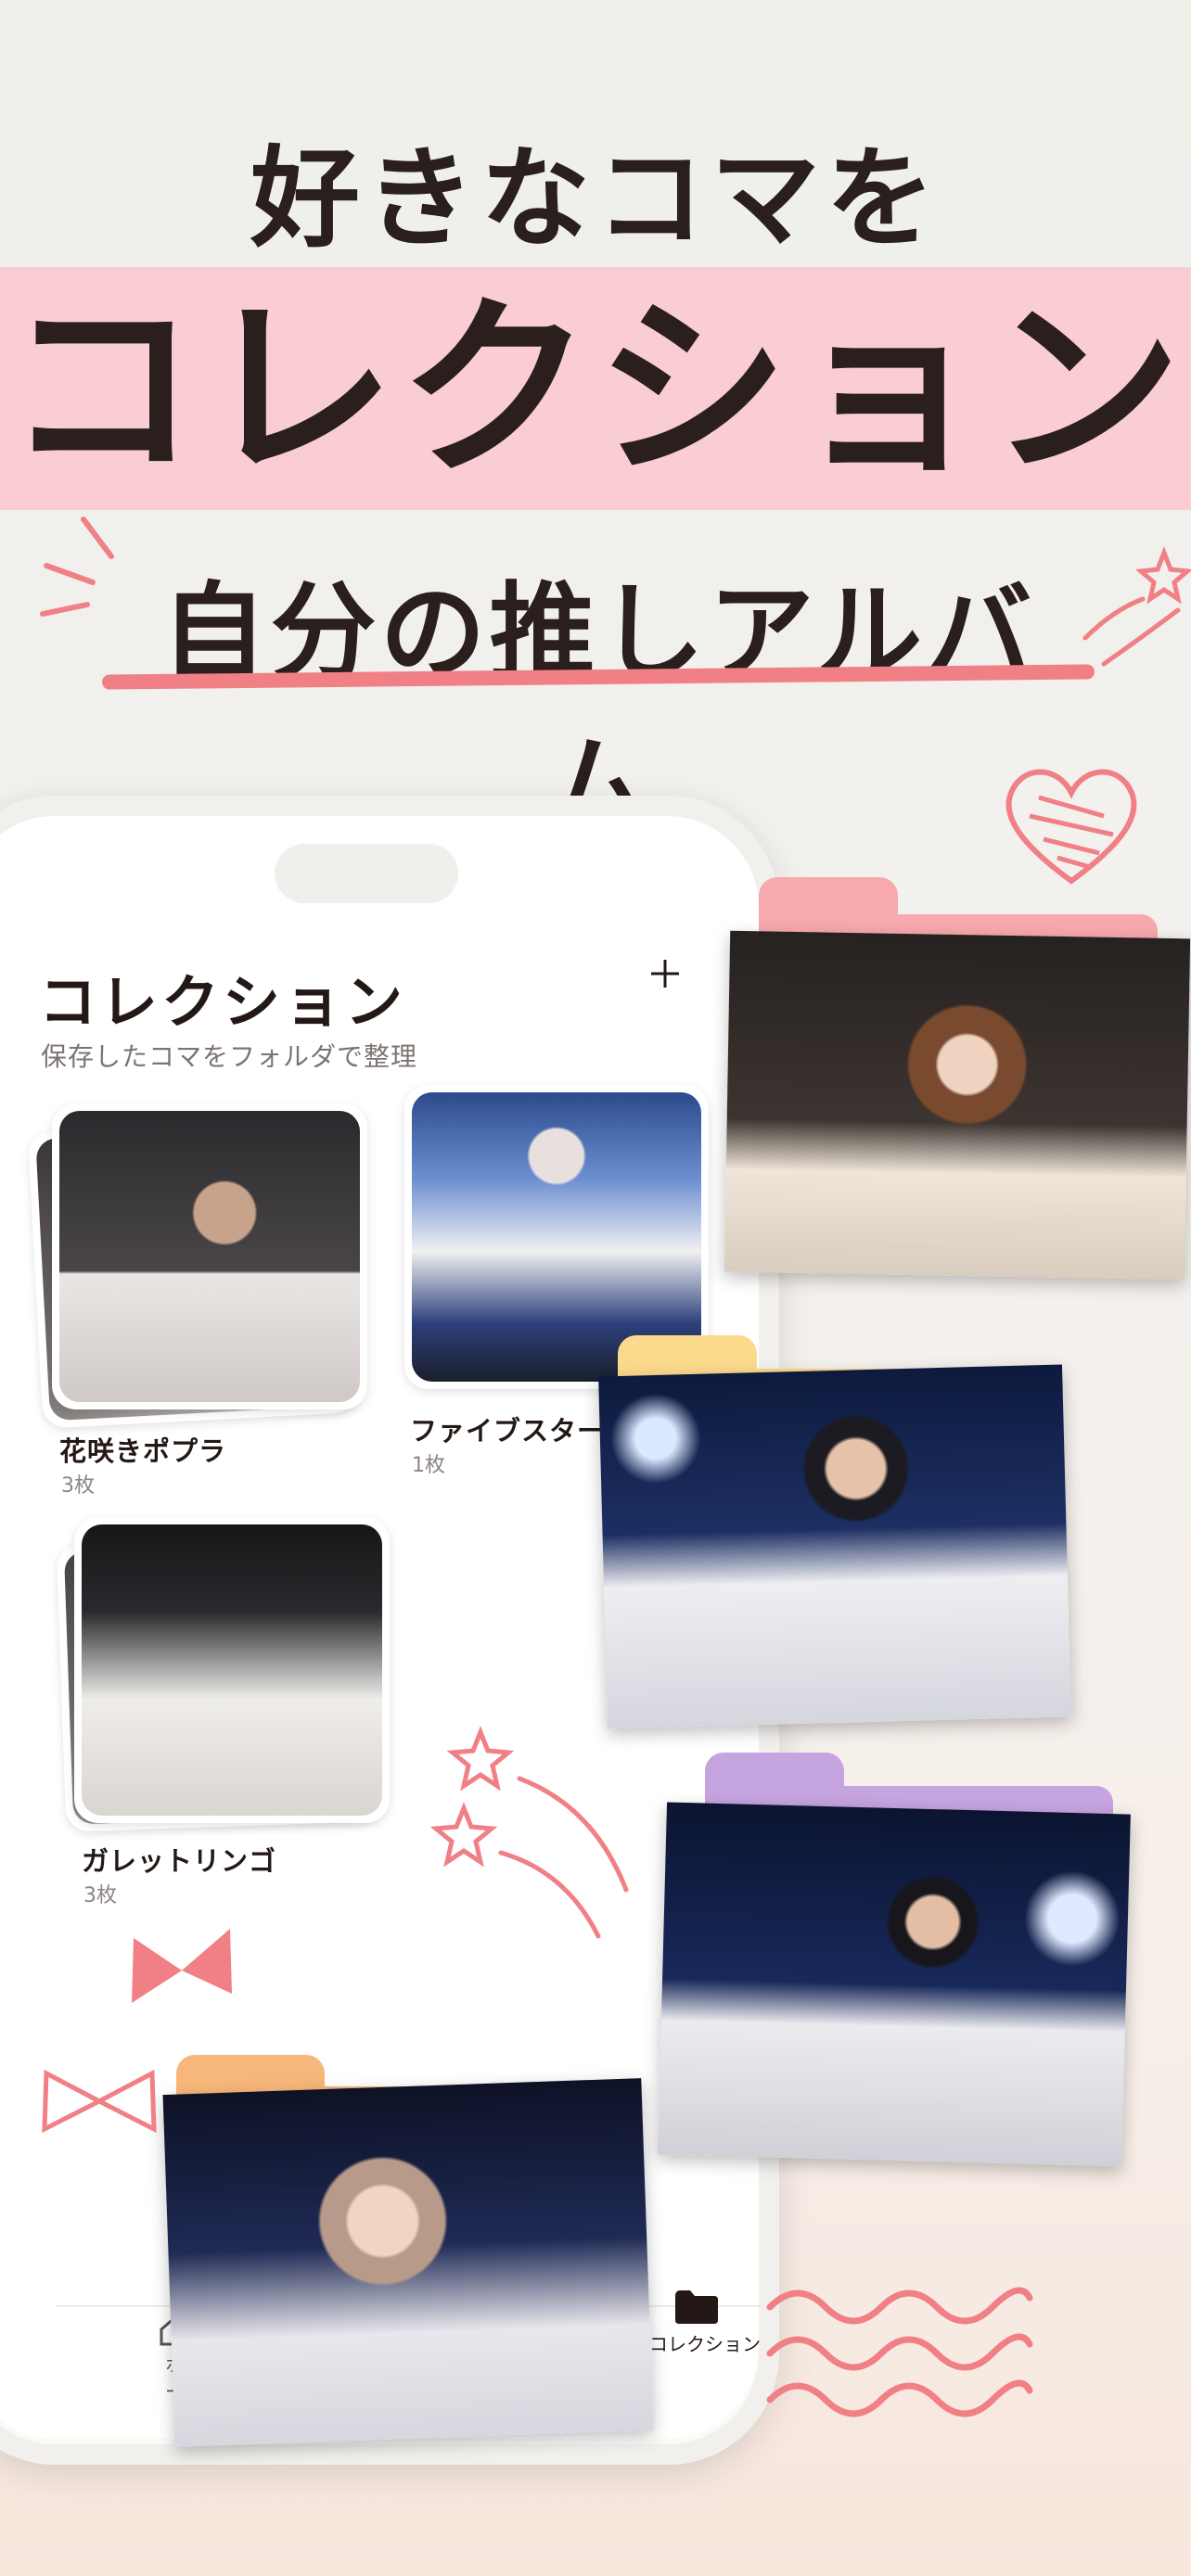 The height and width of the screenshot is (2576, 1191). Describe the element at coordinates (595, 390) in the screenshot. I see `banner-title: コレクション` at that location.